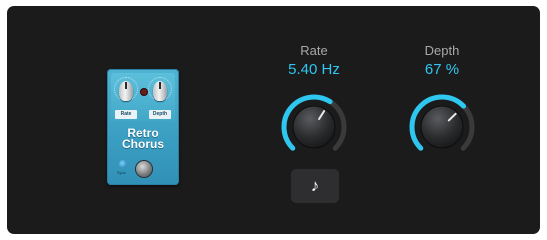  I want to click on pedal-rate-knob, so click(126, 91).